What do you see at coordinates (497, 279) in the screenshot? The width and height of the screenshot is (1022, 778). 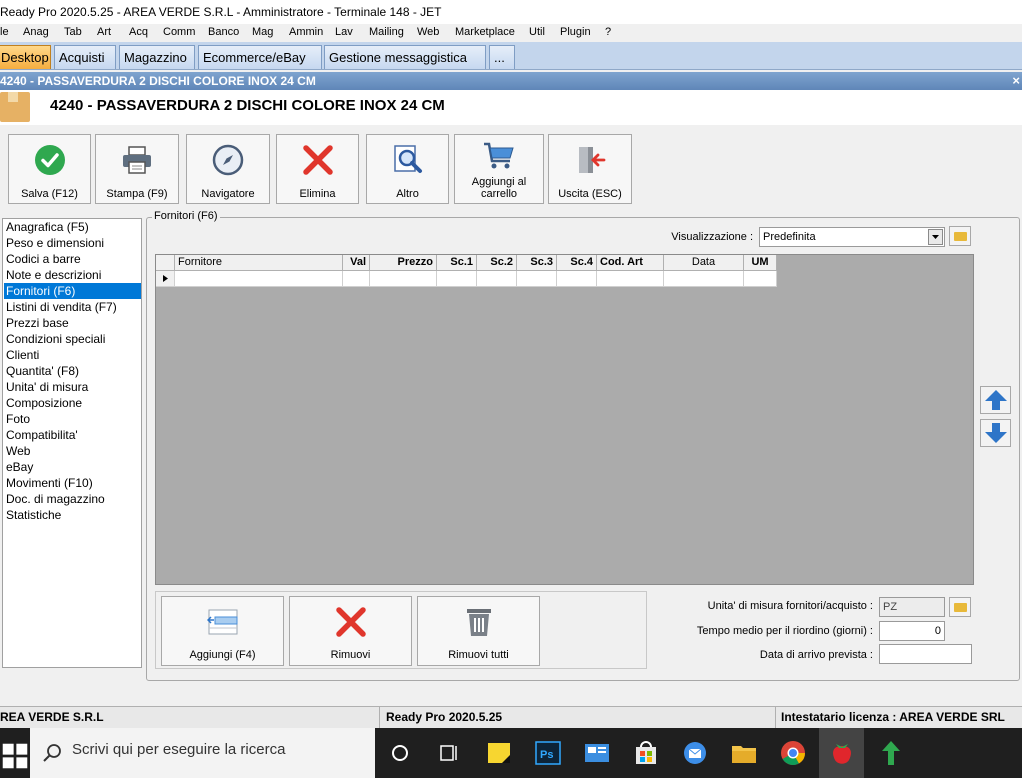 I see `cell-sc2` at bounding box center [497, 279].